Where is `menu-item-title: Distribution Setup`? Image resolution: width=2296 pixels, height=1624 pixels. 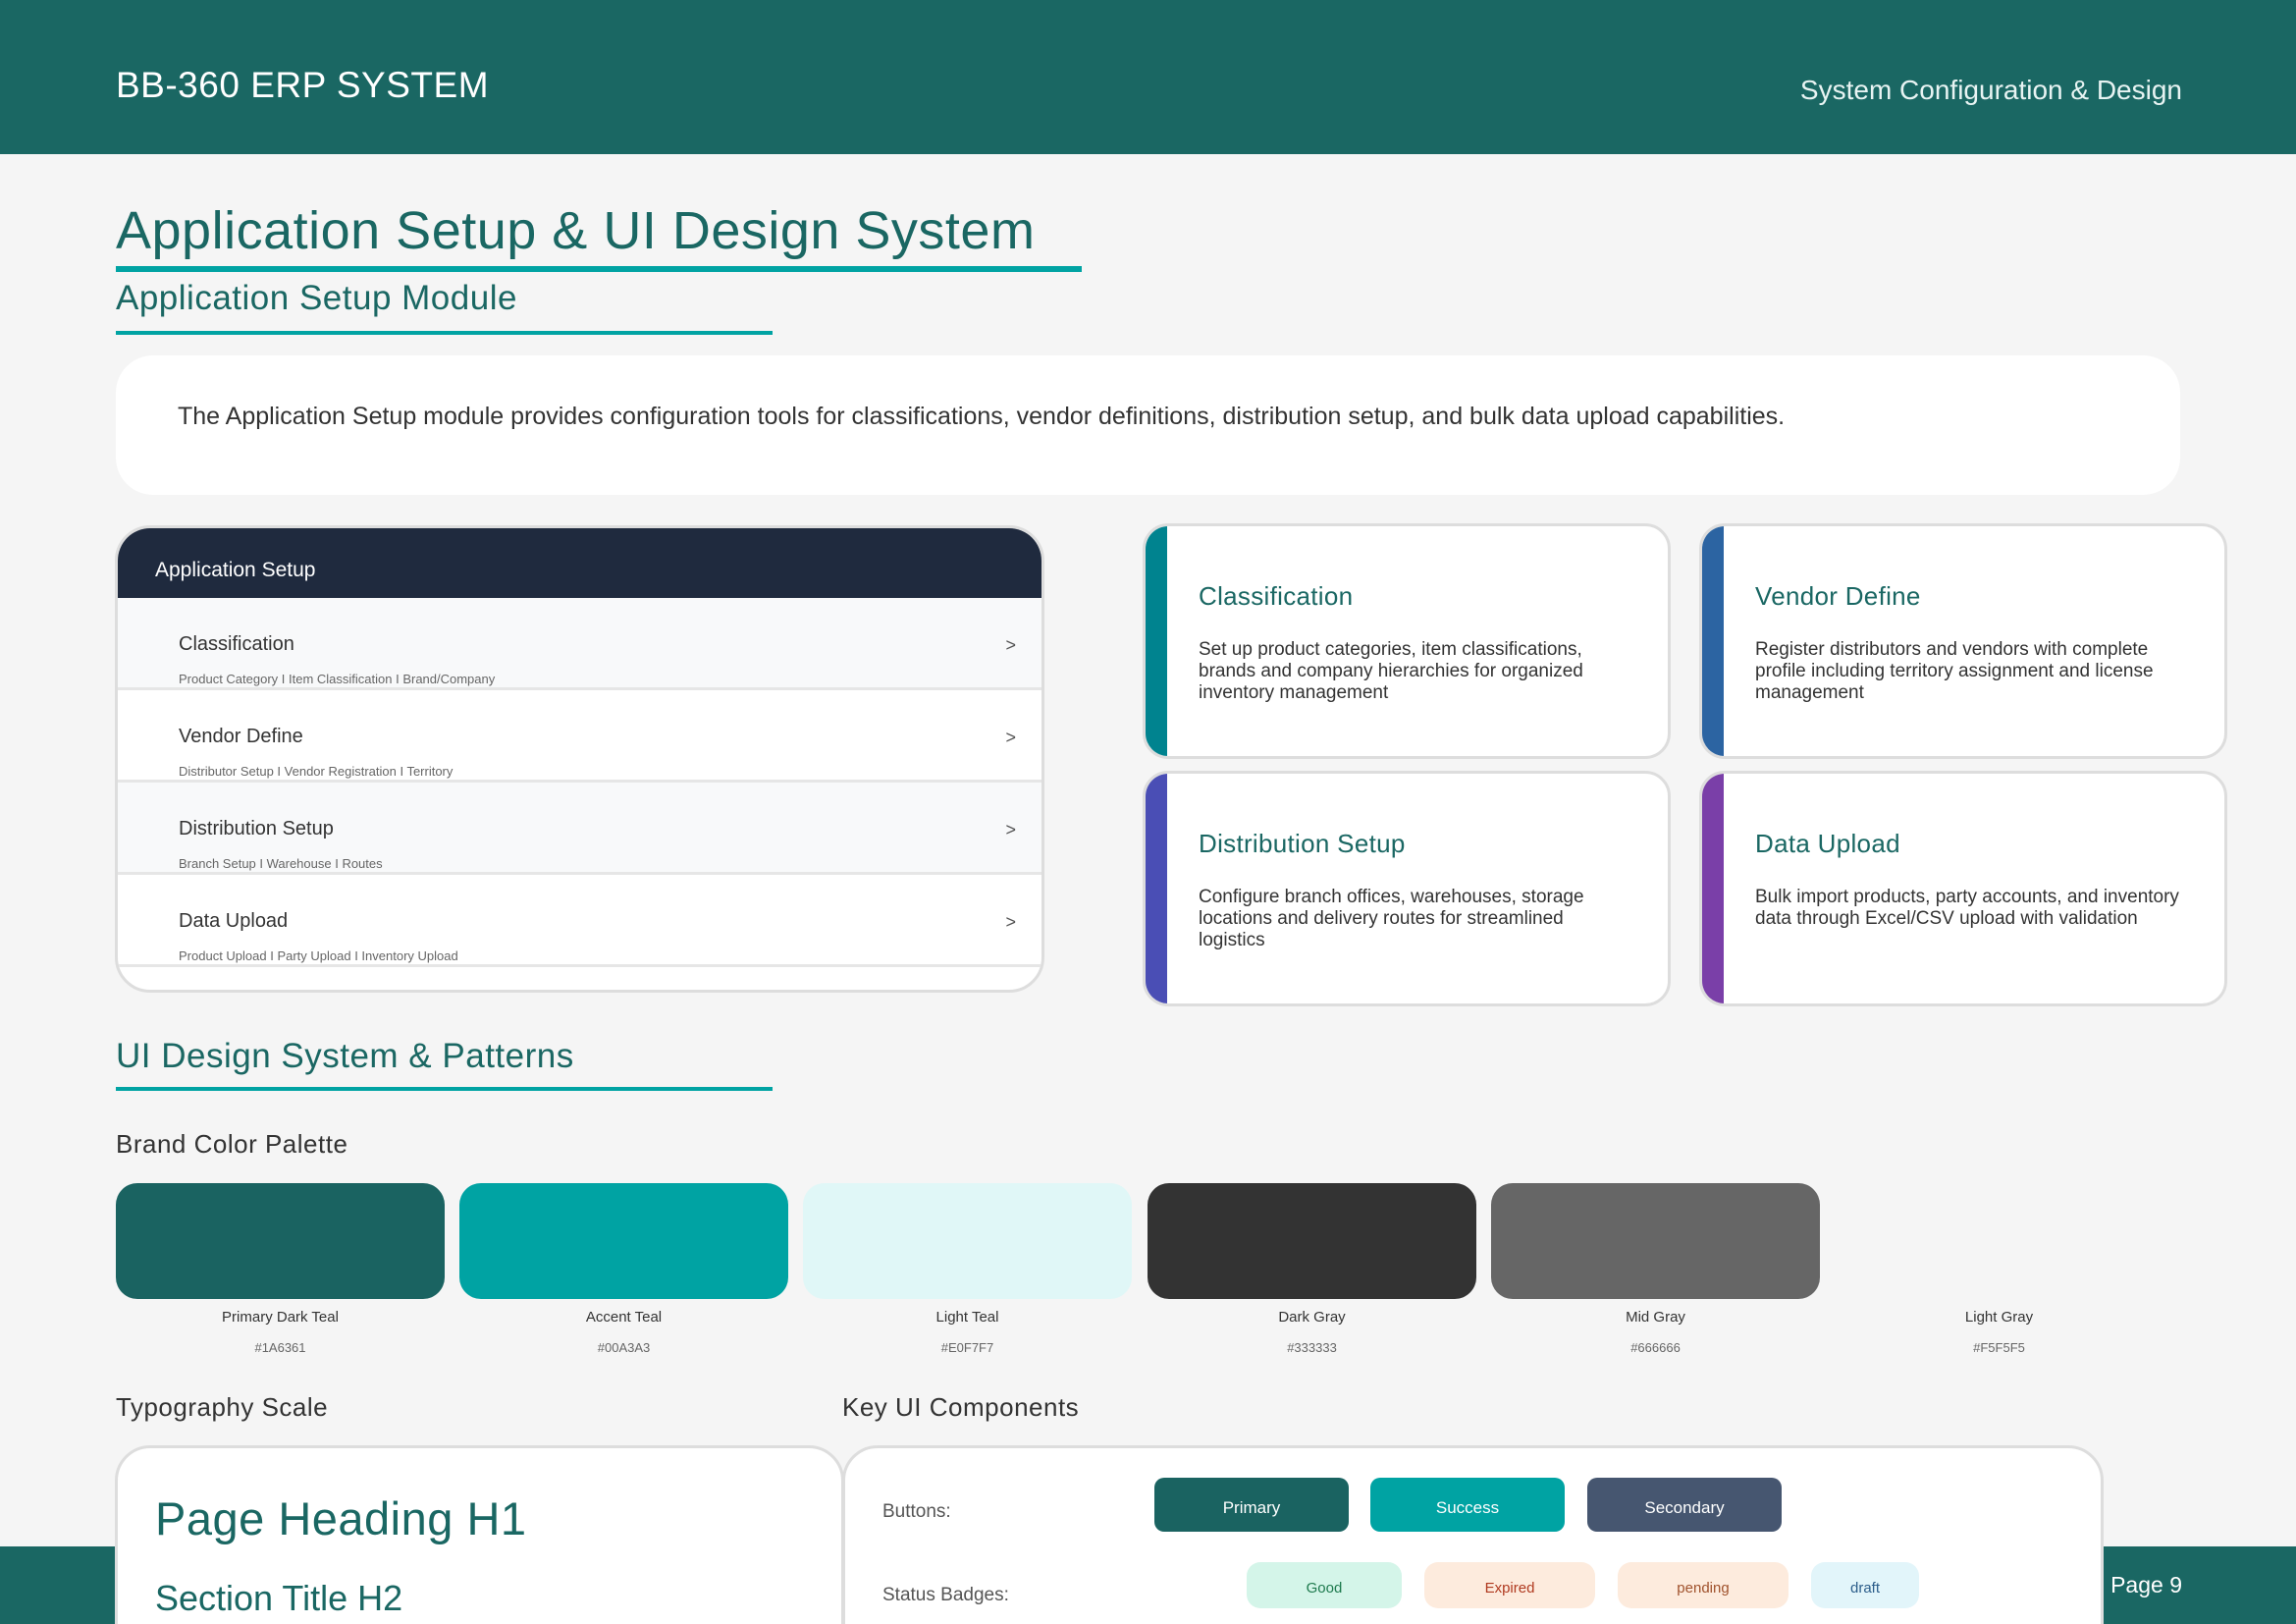
menu-item-title: Distribution Setup is located at coordinates (256, 828).